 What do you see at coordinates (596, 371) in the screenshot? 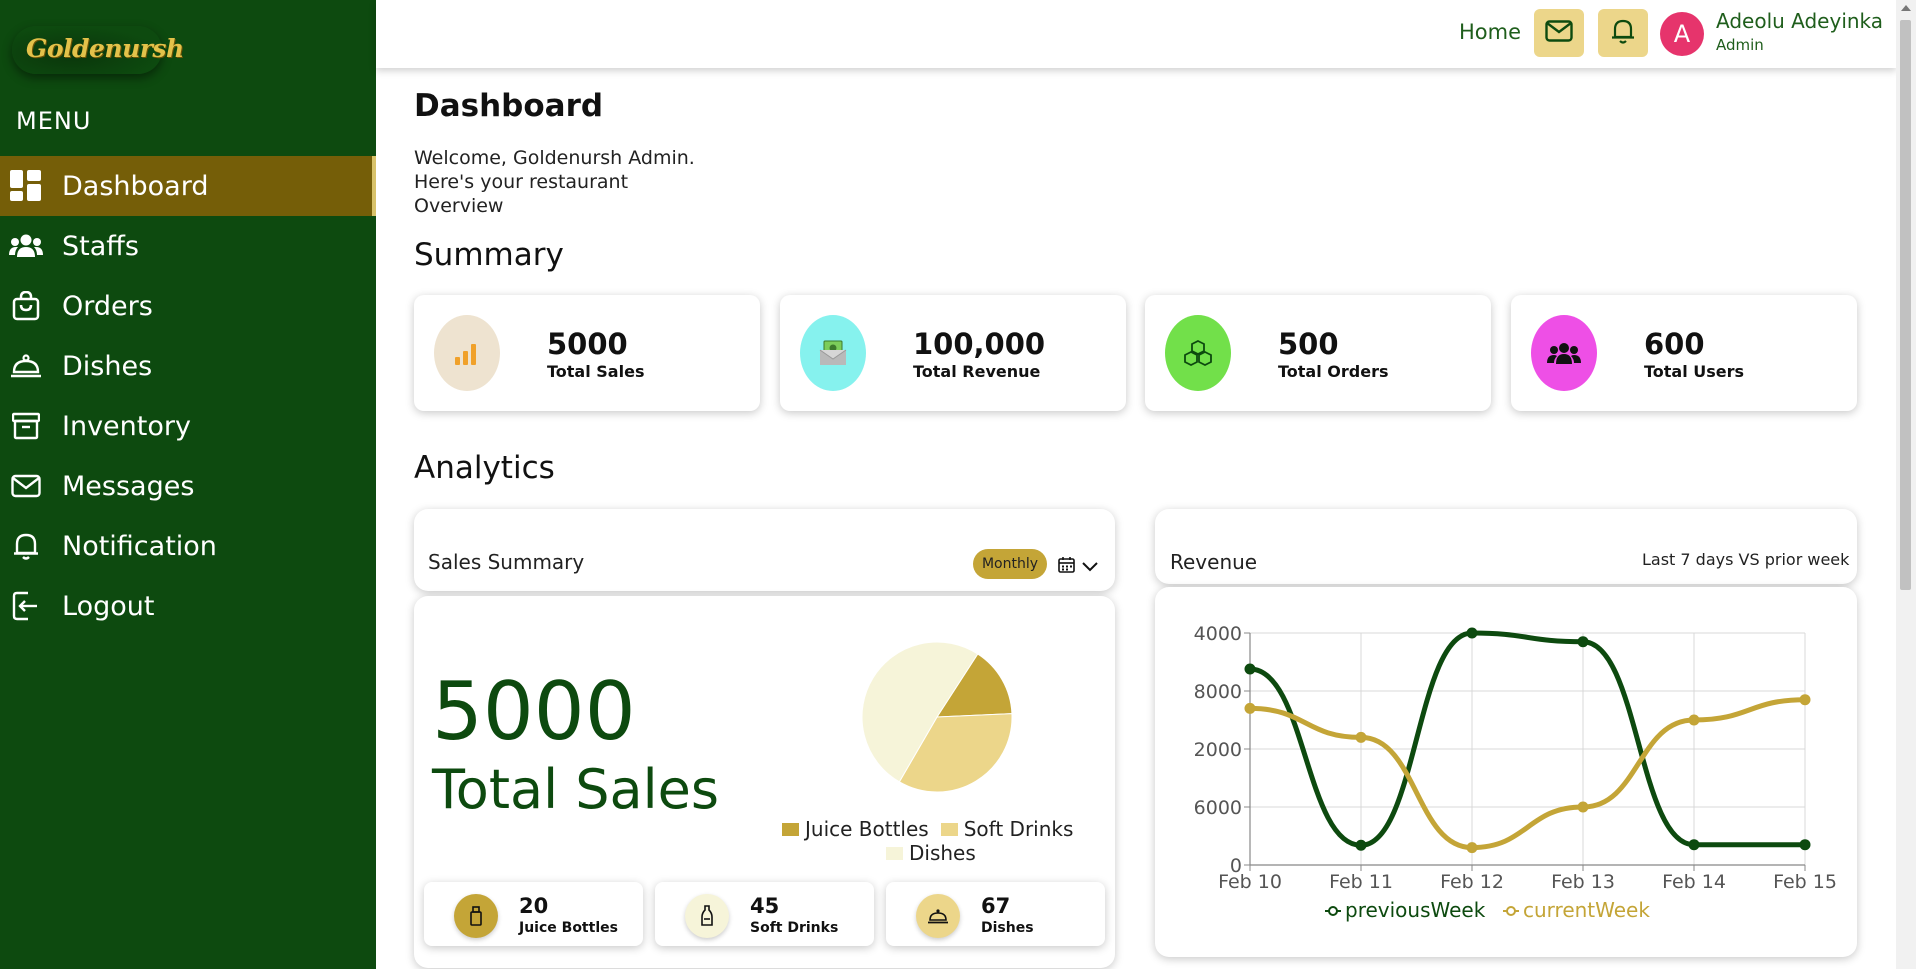
I see `card-label: Total Sales` at bounding box center [596, 371].